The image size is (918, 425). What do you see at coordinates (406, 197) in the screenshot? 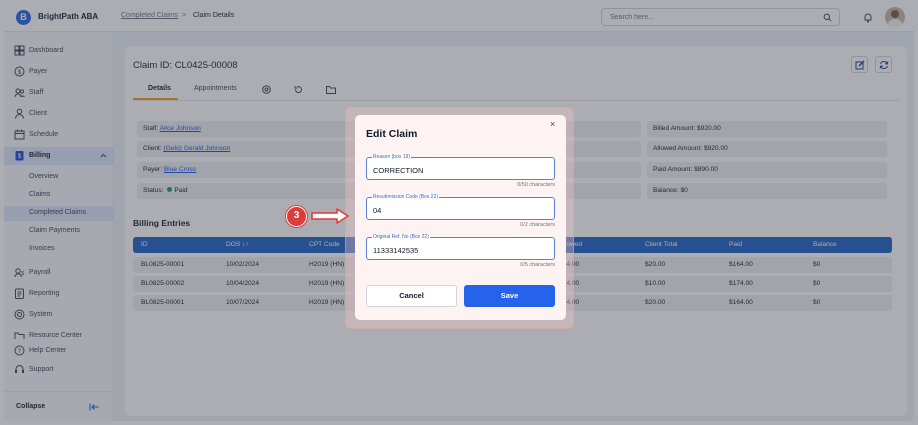
I see `resubmission-code-label: Resubmission Code (Box 22)` at bounding box center [406, 197].